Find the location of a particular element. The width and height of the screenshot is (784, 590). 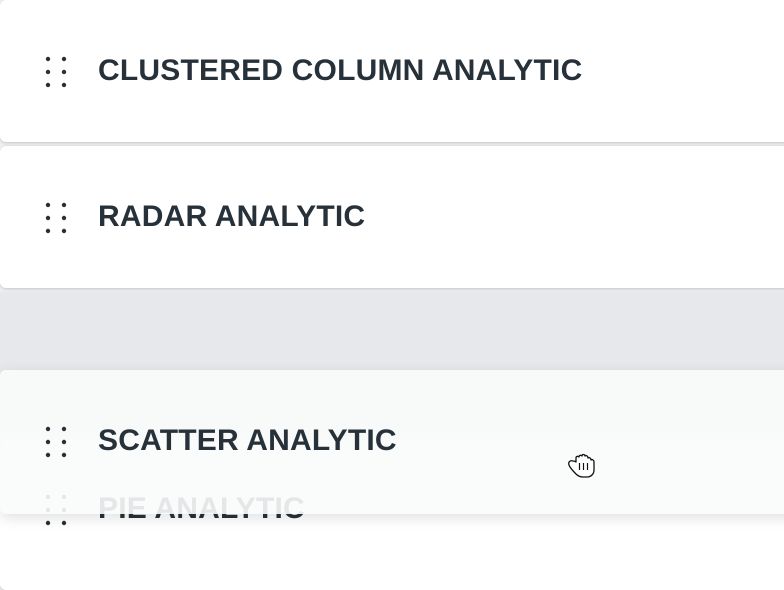

list-item-label: CLUSTERED COLUMN ANALYTIC is located at coordinates (340, 70).